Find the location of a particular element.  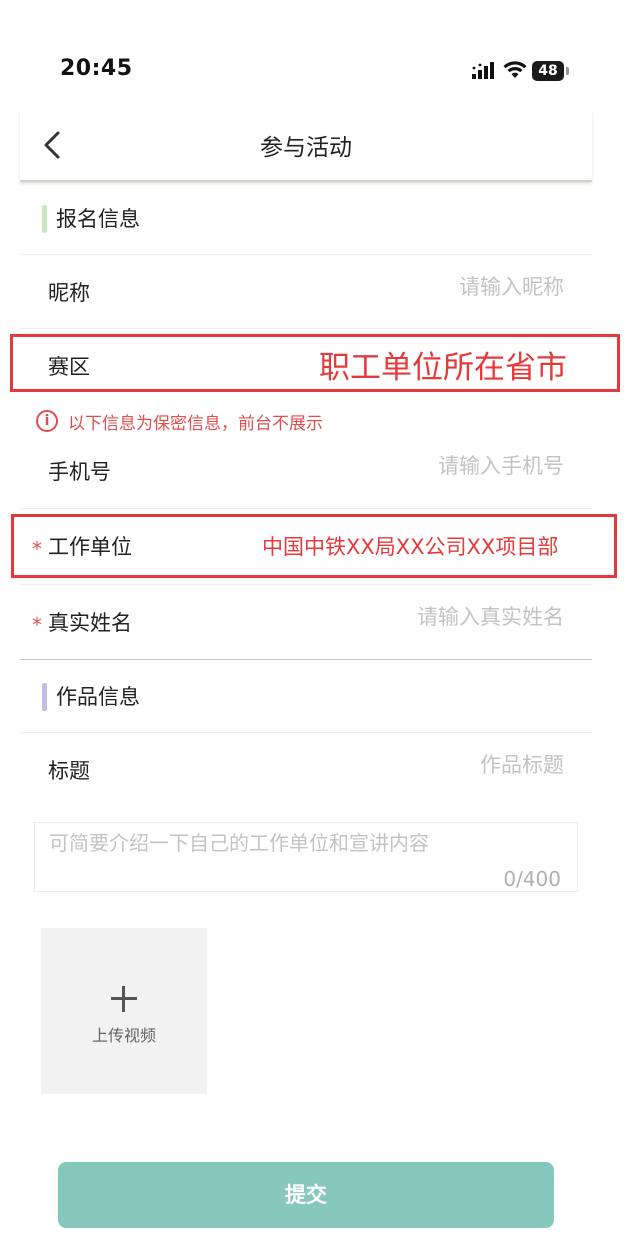

form-row-phone: 手机号 is located at coordinates (306, 471).